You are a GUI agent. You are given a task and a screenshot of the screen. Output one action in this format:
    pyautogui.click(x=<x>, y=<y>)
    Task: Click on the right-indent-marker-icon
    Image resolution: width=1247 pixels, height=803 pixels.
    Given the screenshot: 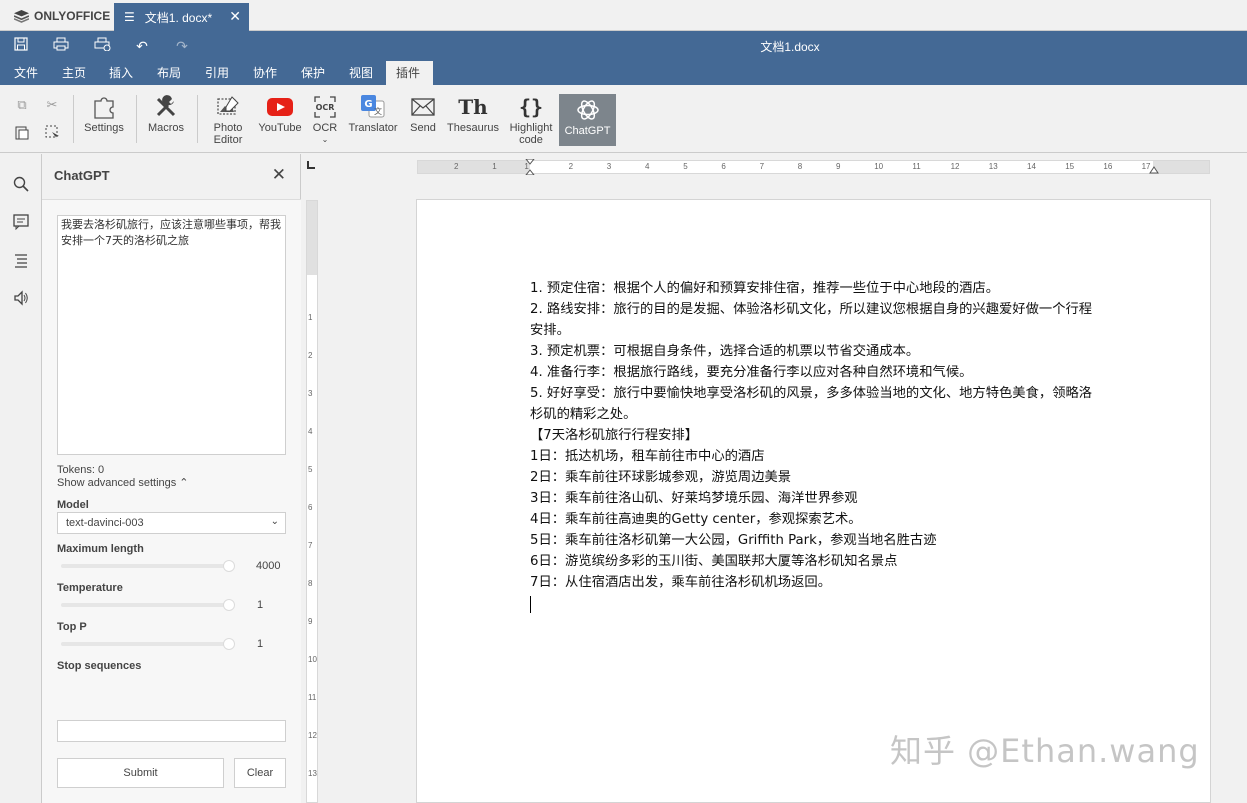 What is the action you would take?
    pyautogui.click(x=1154, y=169)
    